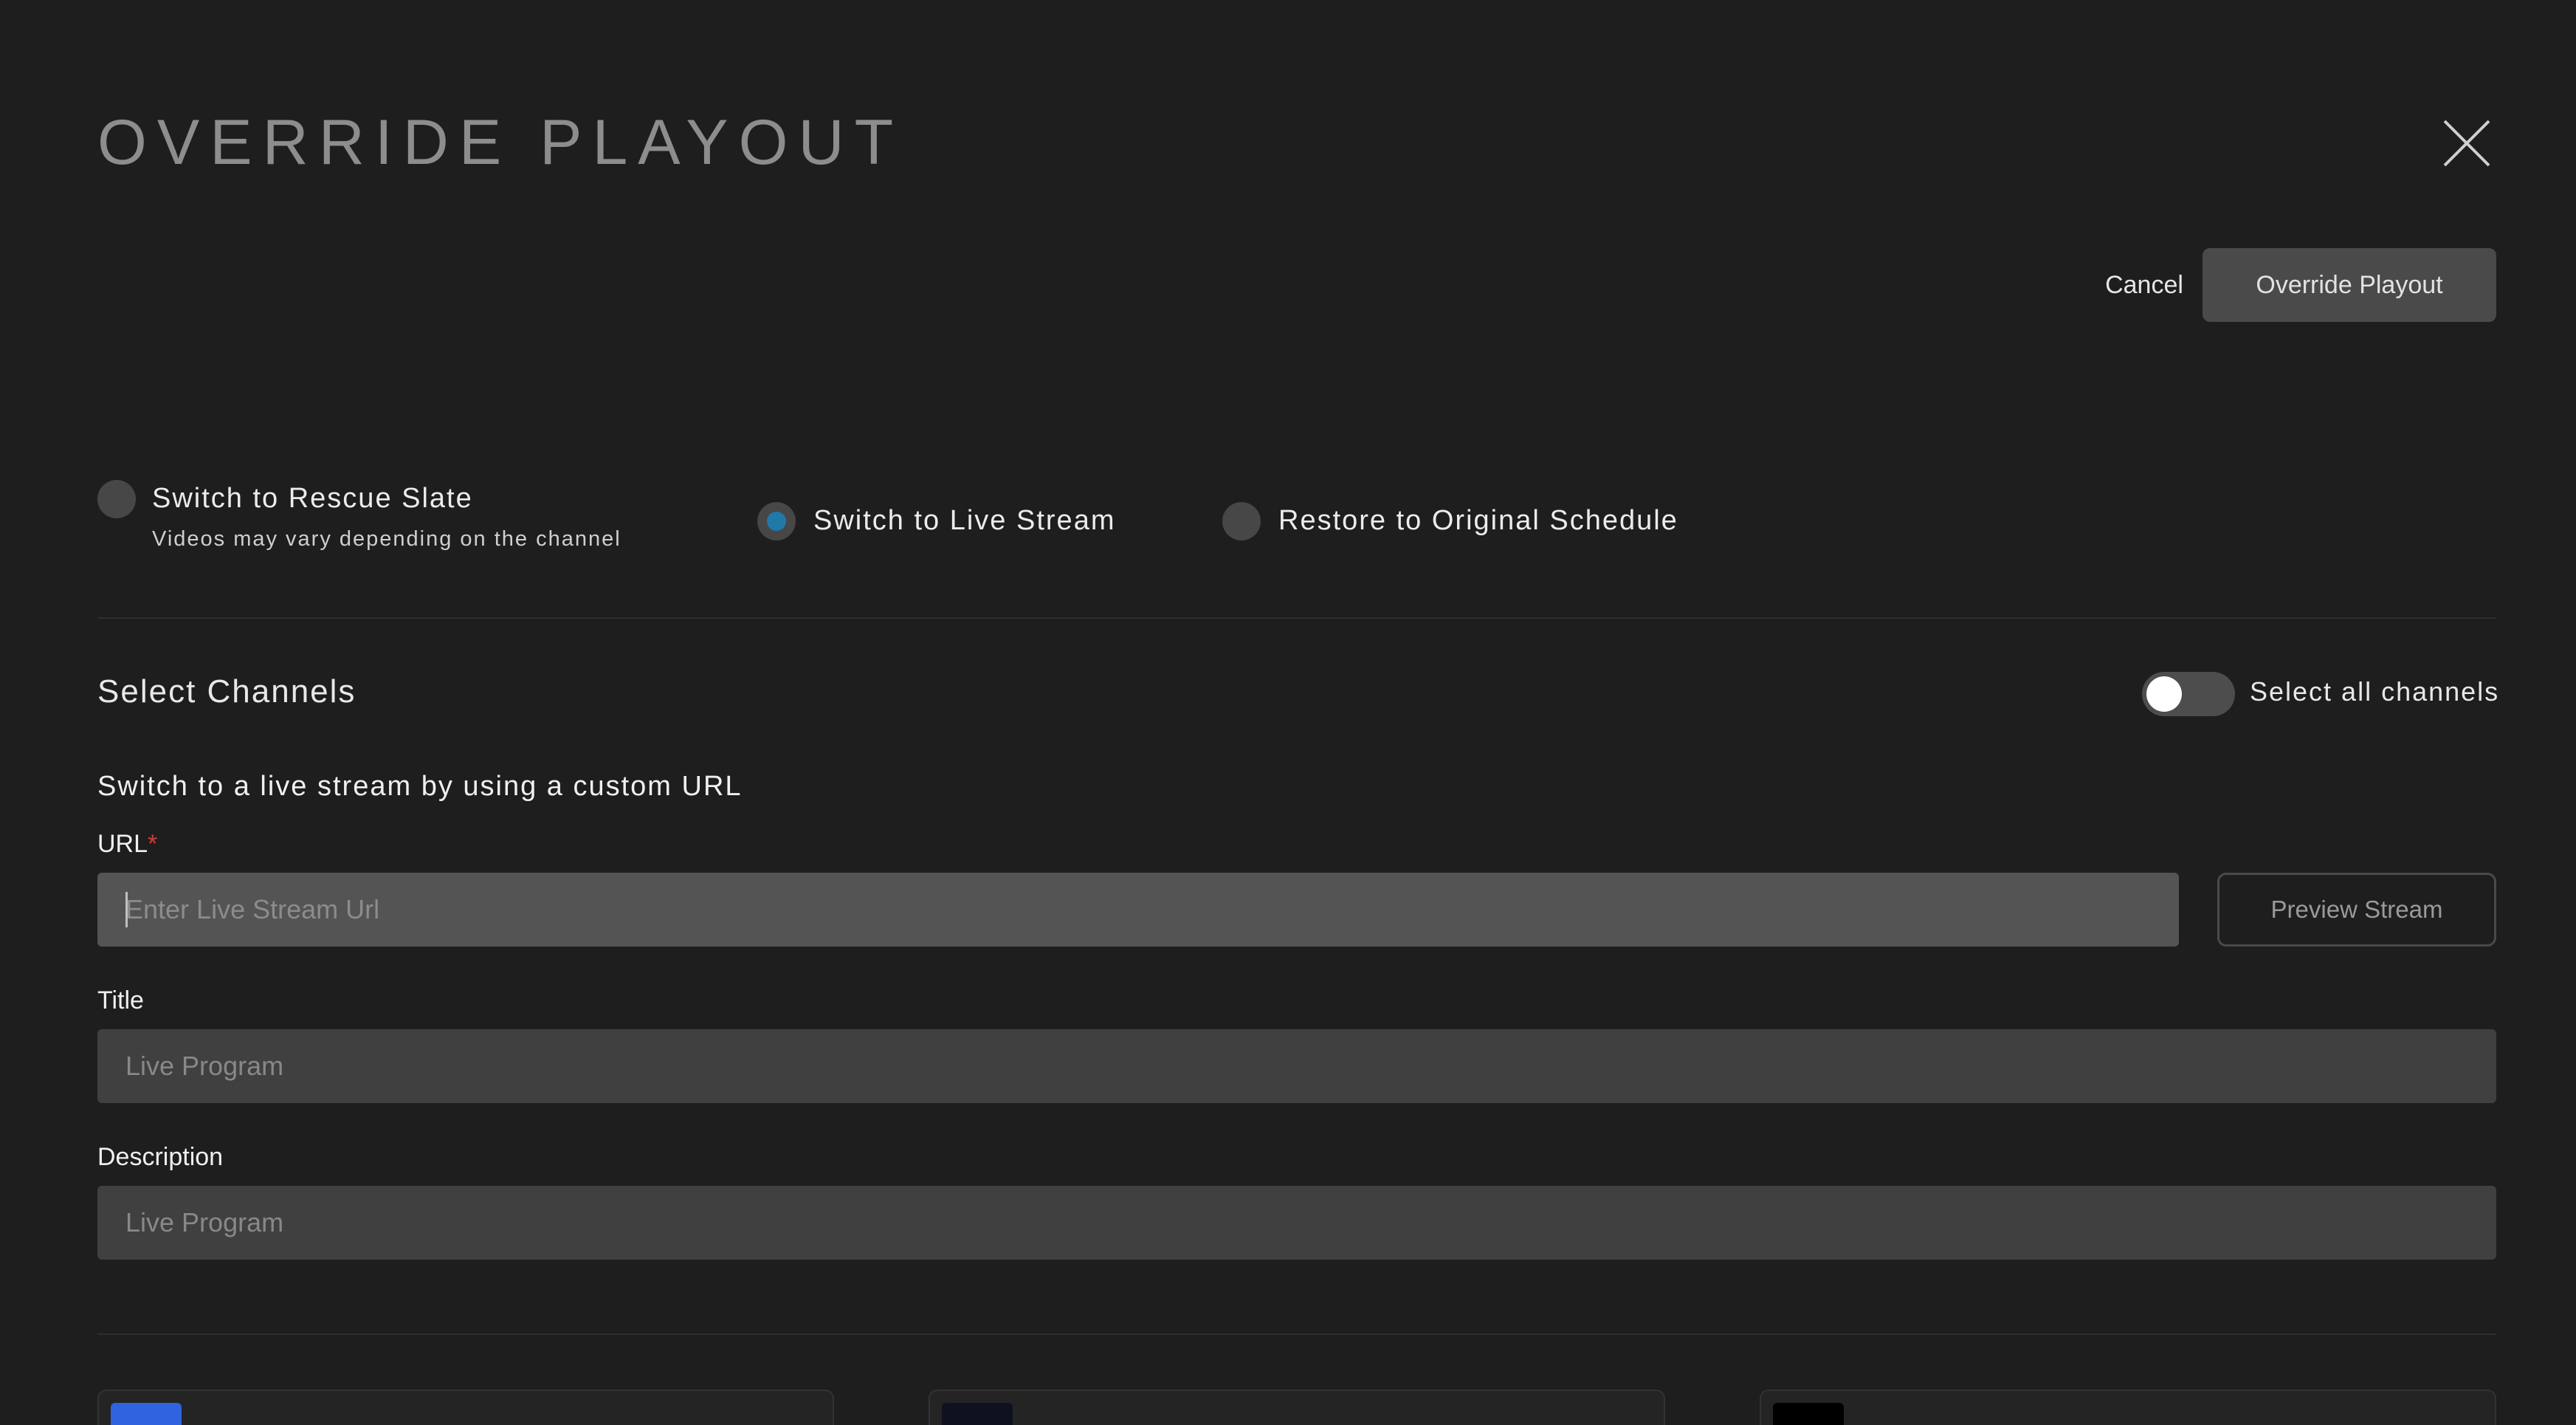  I want to click on option-label: Switch to Rescue Slate, so click(312, 498).